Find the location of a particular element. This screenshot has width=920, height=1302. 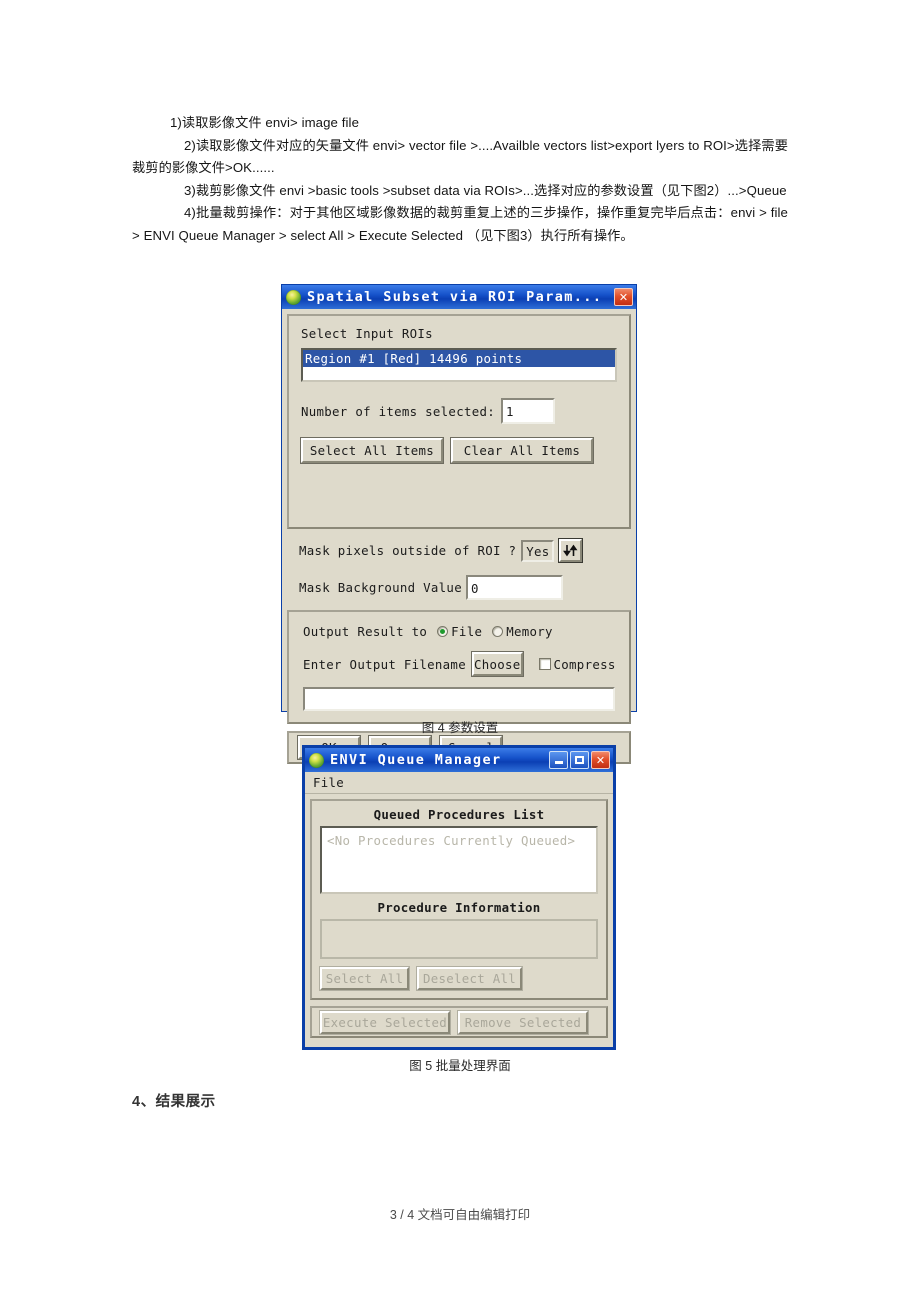

page-footer: 3 / 4 文档可自由编辑打印 is located at coordinates (460, 1215).